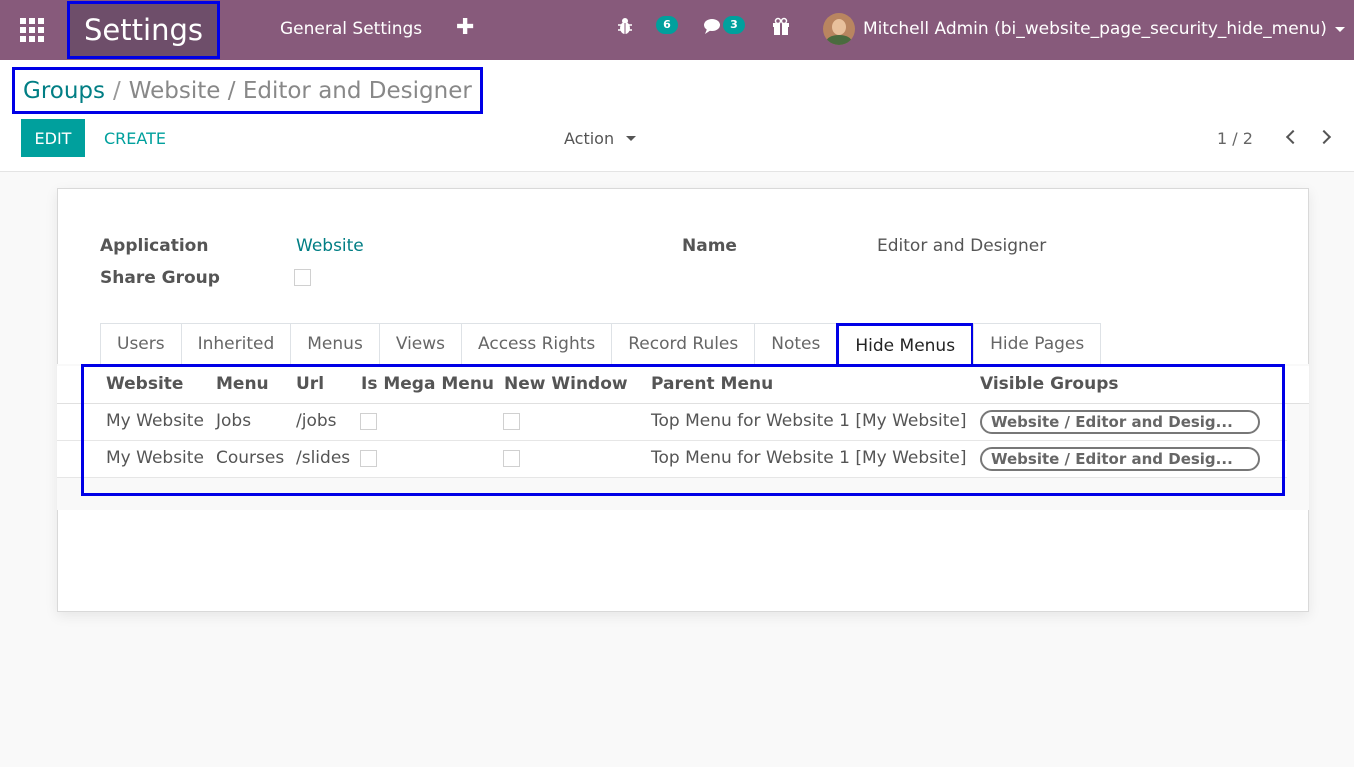 This screenshot has width=1354, height=767. What do you see at coordinates (1340, 29) in the screenshot?
I see `chevron-down-icon` at bounding box center [1340, 29].